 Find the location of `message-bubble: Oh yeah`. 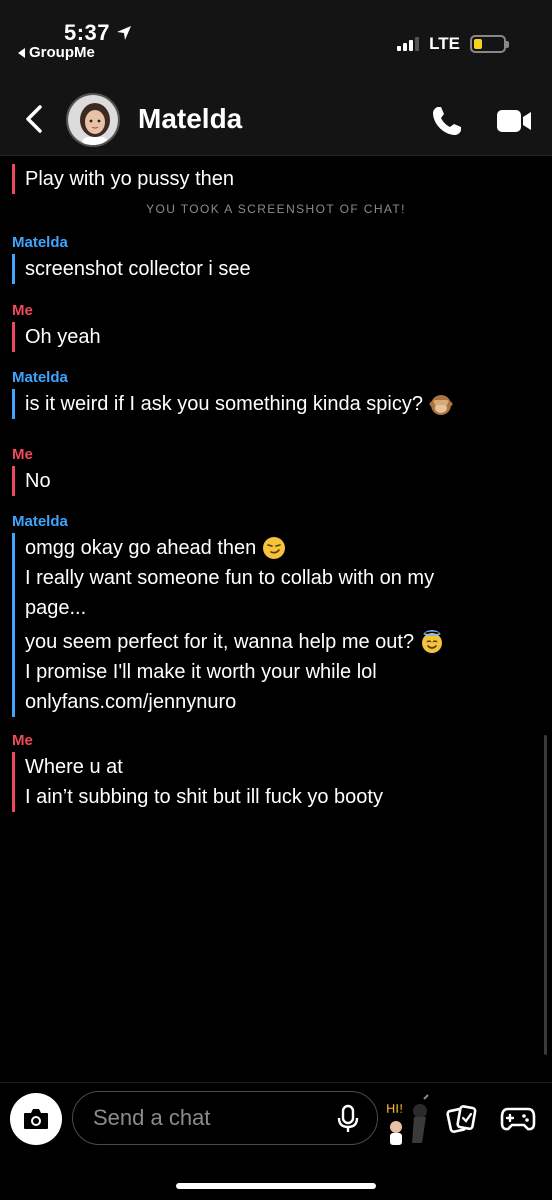

message-bubble: Oh yeah is located at coordinates (277, 337).